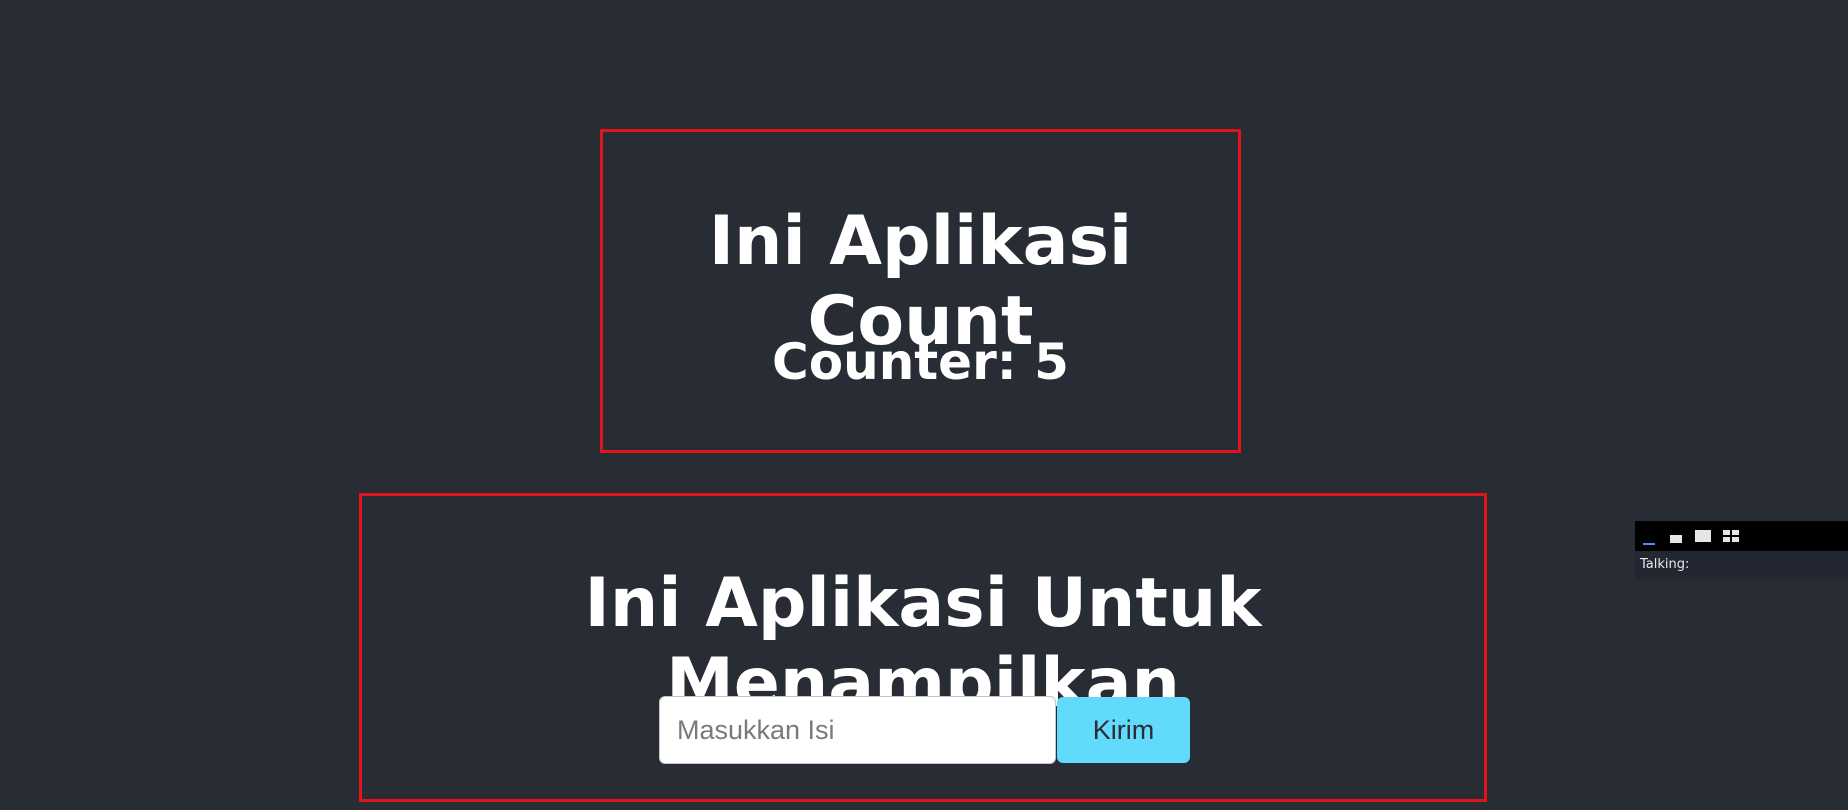 The width and height of the screenshot is (1848, 810). What do you see at coordinates (1741, 565) in the screenshot?
I see `talking-indicator: Talking:` at bounding box center [1741, 565].